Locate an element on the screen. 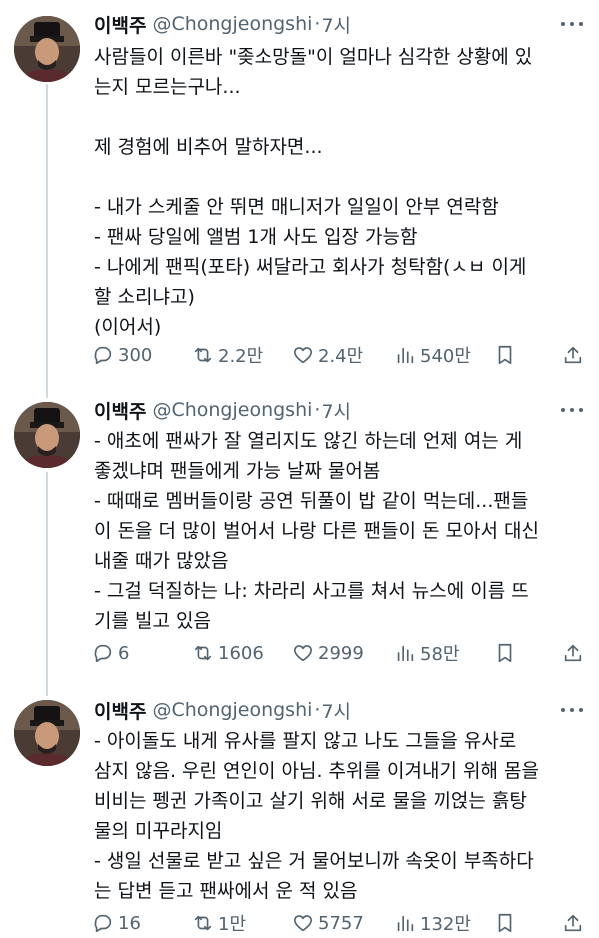  reply-count: 300 is located at coordinates (135, 355).